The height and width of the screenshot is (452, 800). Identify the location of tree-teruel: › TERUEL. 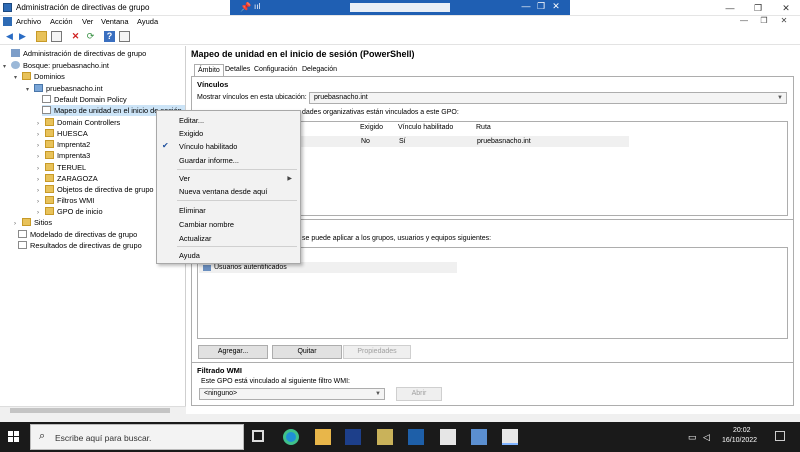
(61, 167).